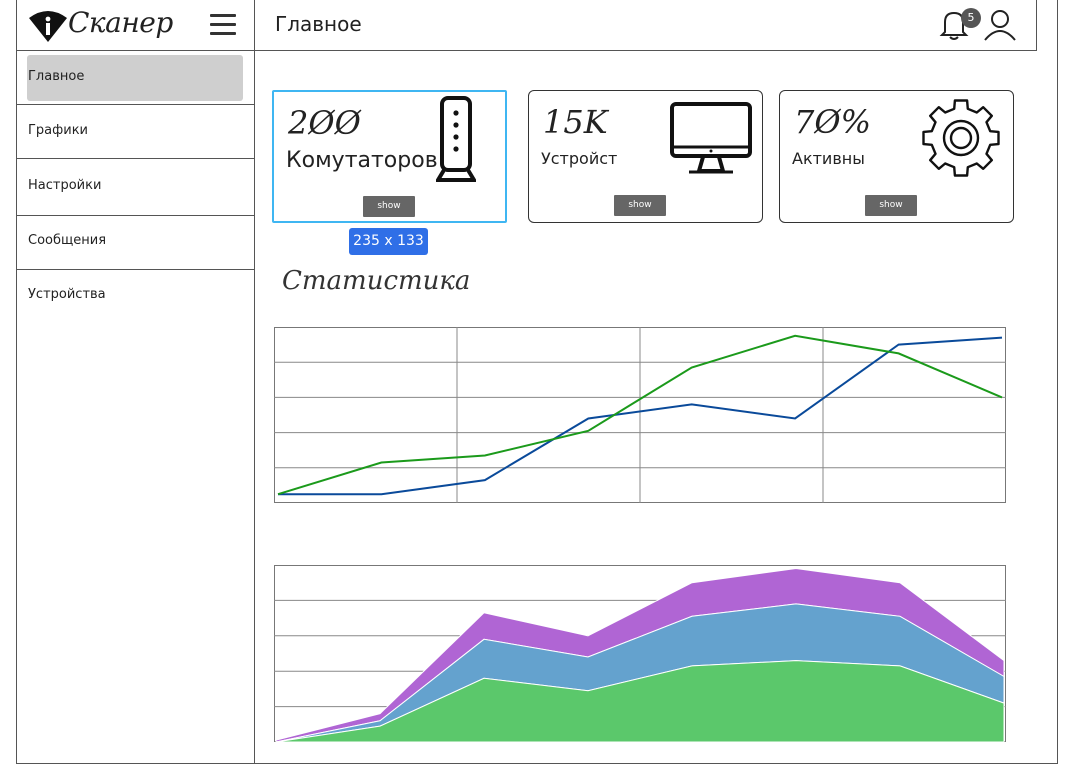 Image resolution: width=1078 pixels, height=769 pixels. What do you see at coordinates (67, 294) in the screenshot?
I see `sidebar-item-label: Устройства` at bounding box center [67, 294].